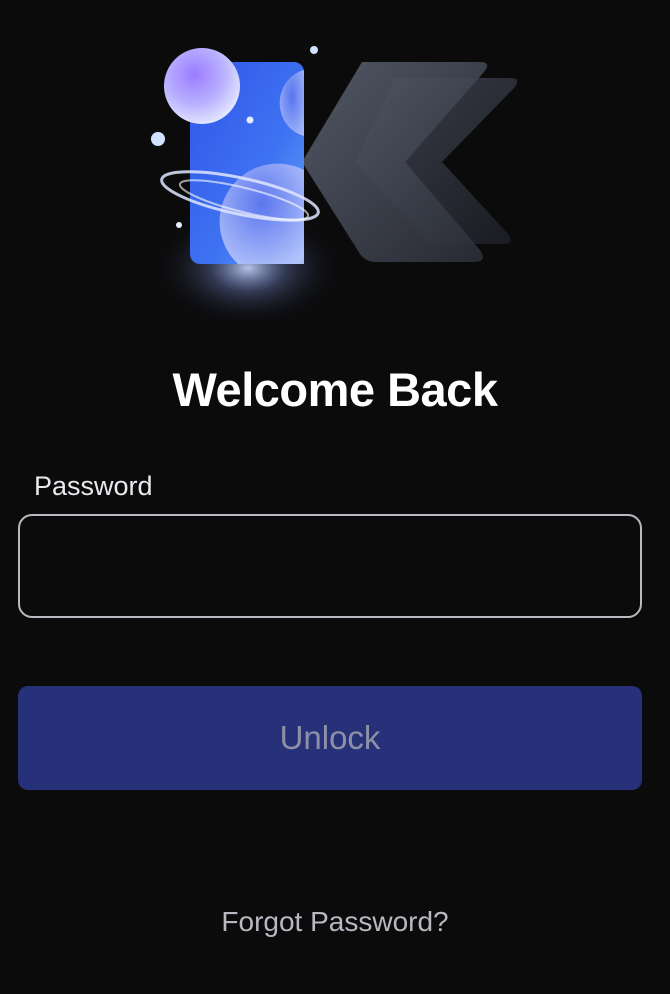 Image resolution: width=670 pixels, height=994 pixels. What do you see at coordinates (93, 486) in the screenshot?
I see `password-label: Password` at bounding box center [93, 486].